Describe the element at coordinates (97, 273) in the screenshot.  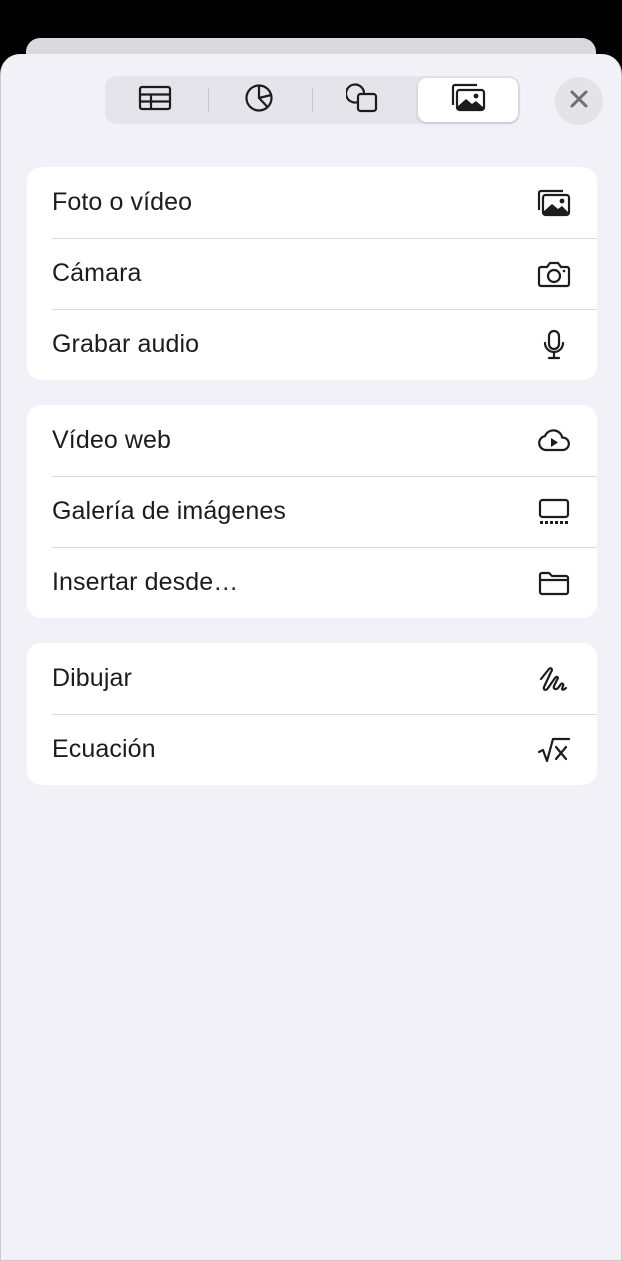
I see `row-label: Cámara` at that location.